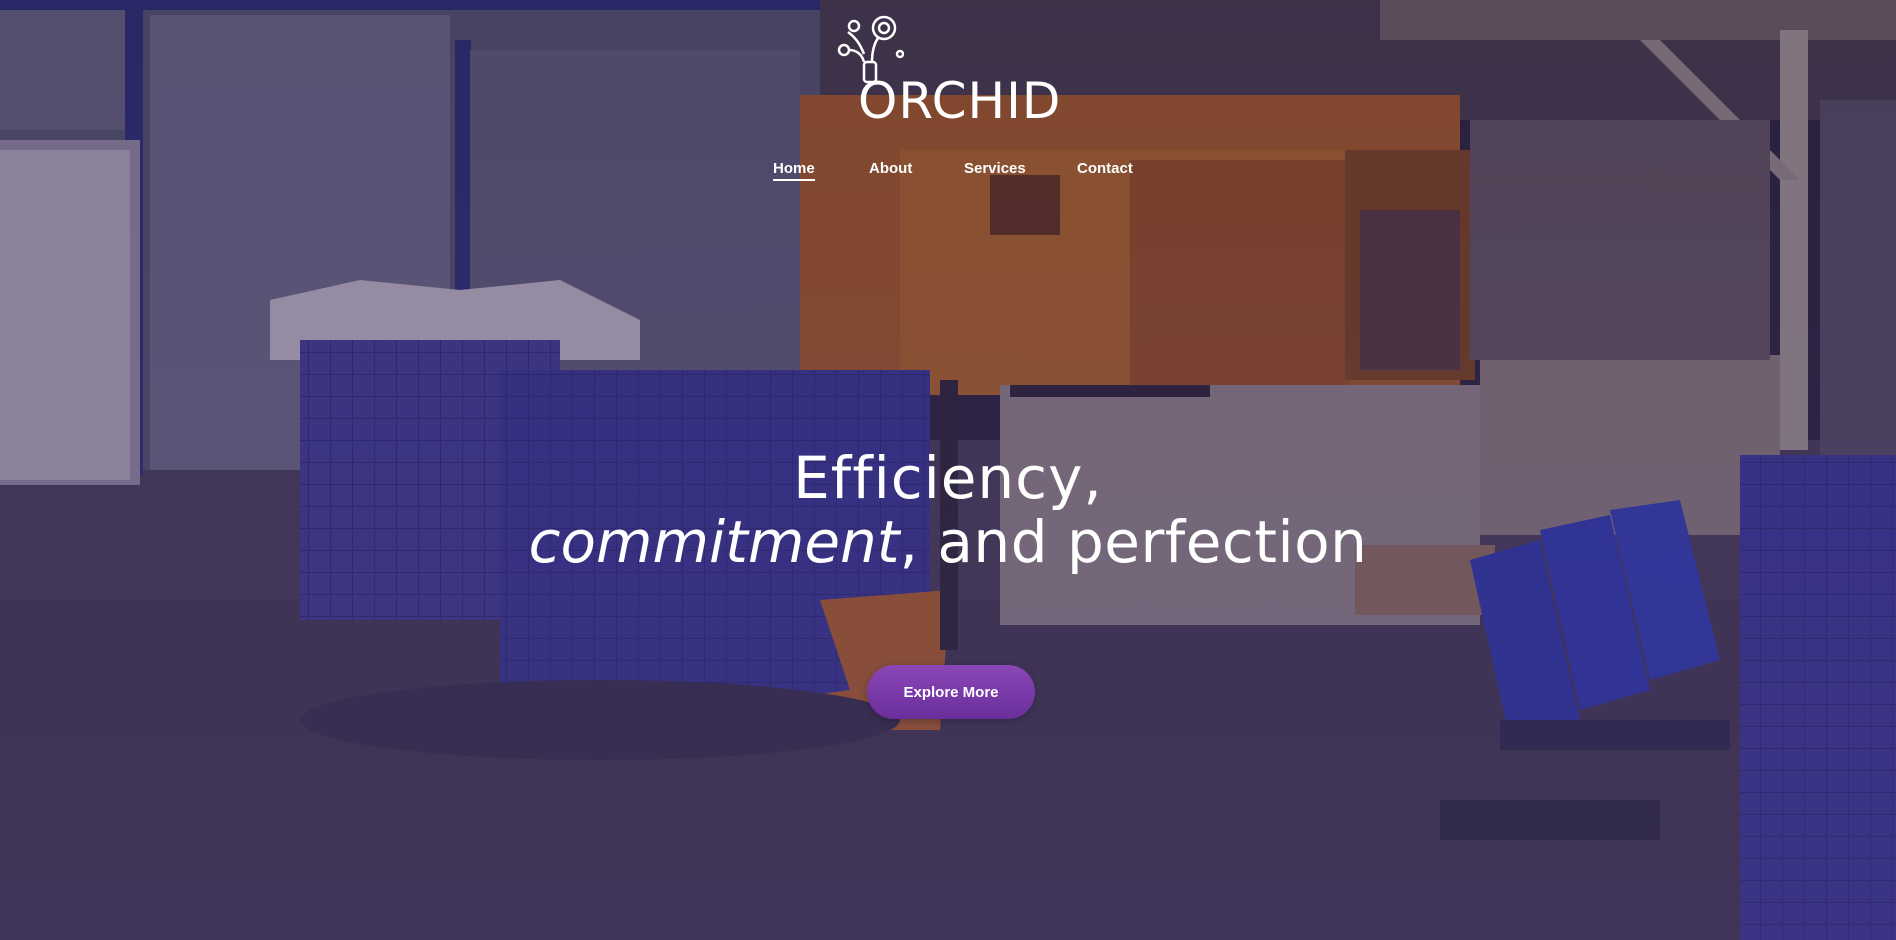  Describe the element at coordinates (948, 172) in the screenshot. I see `main-navigation: Home About Services Contact` at that location.